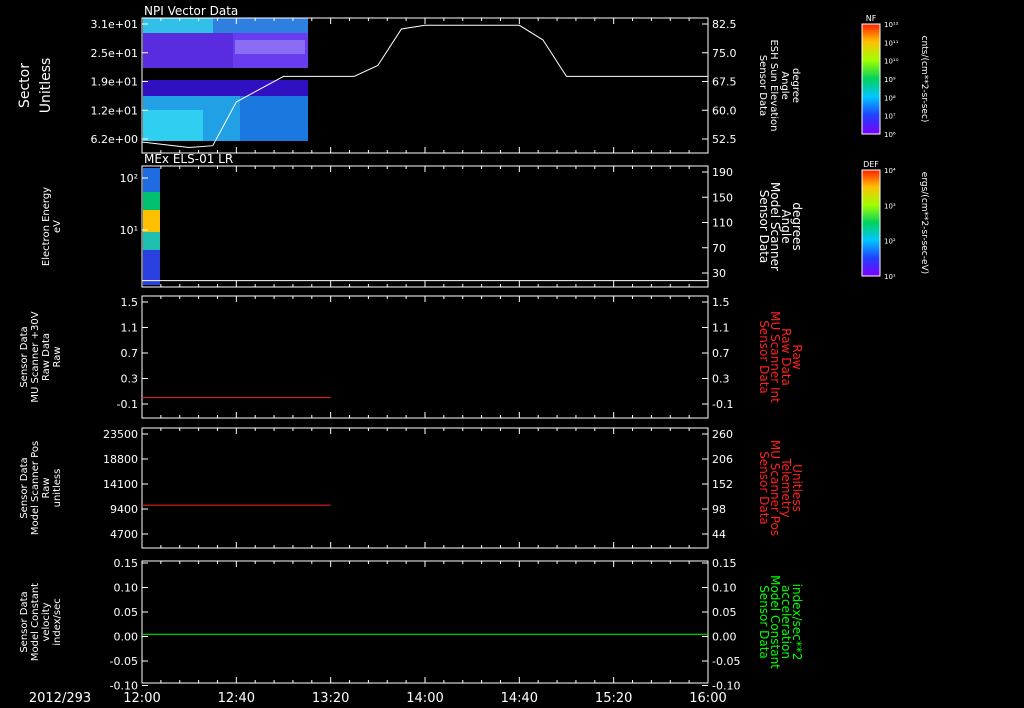 The width and height of the screenshot is (1024, 708). What do you see at coordinates (890, 277) in the screenshot?
I see `colorbar-tick: 10¹` at bounding box center [890, 277].